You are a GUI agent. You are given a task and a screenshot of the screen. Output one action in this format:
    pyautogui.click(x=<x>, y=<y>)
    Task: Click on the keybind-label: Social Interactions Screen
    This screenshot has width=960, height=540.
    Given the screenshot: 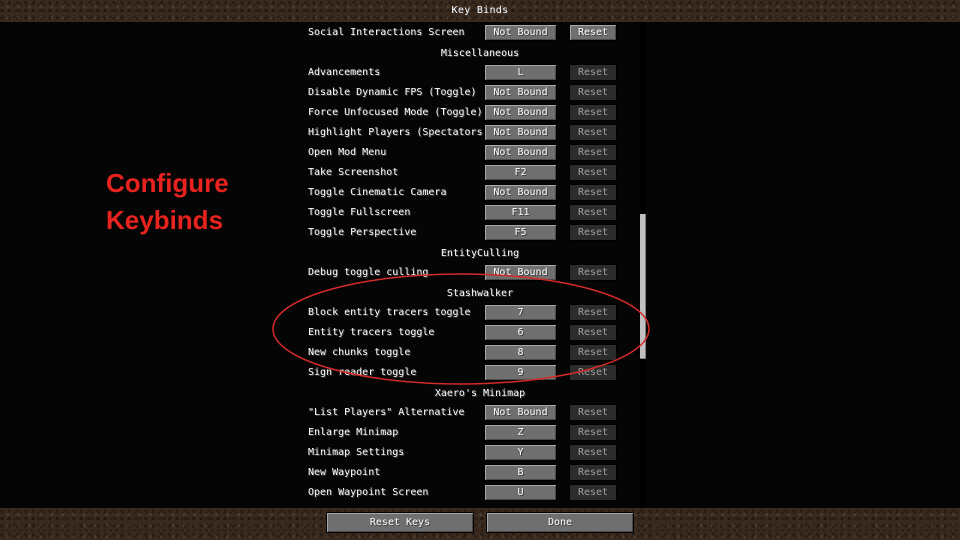 What is the action you would take?
    pyautogui.click(x=386, y=32)
    